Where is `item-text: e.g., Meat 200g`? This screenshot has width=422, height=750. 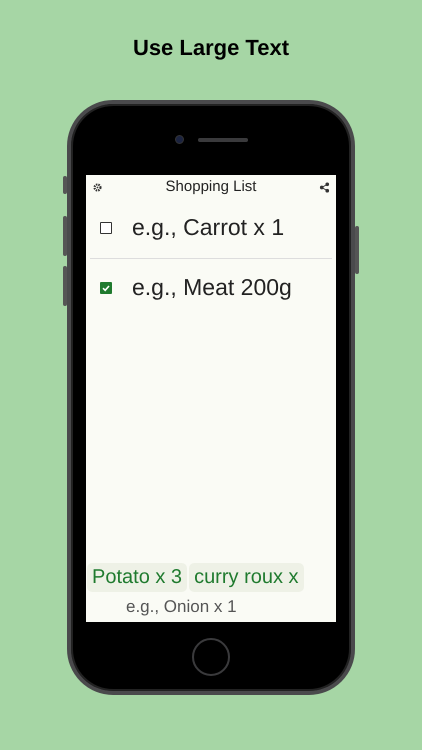 item-text: e.g., Meat 200g is located at coordinates (212, 287).